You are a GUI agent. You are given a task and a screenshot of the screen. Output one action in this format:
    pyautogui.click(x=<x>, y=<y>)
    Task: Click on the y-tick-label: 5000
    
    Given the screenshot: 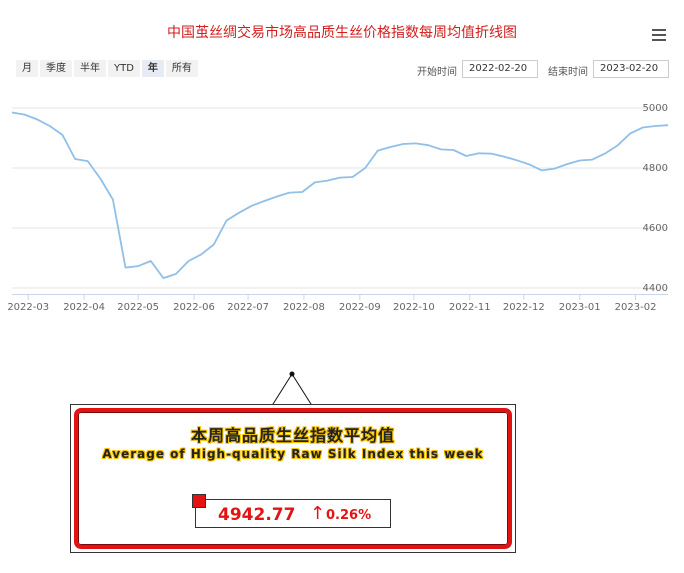 What is the action you would take?
    pyautogui.click(x=655, y=108)
    